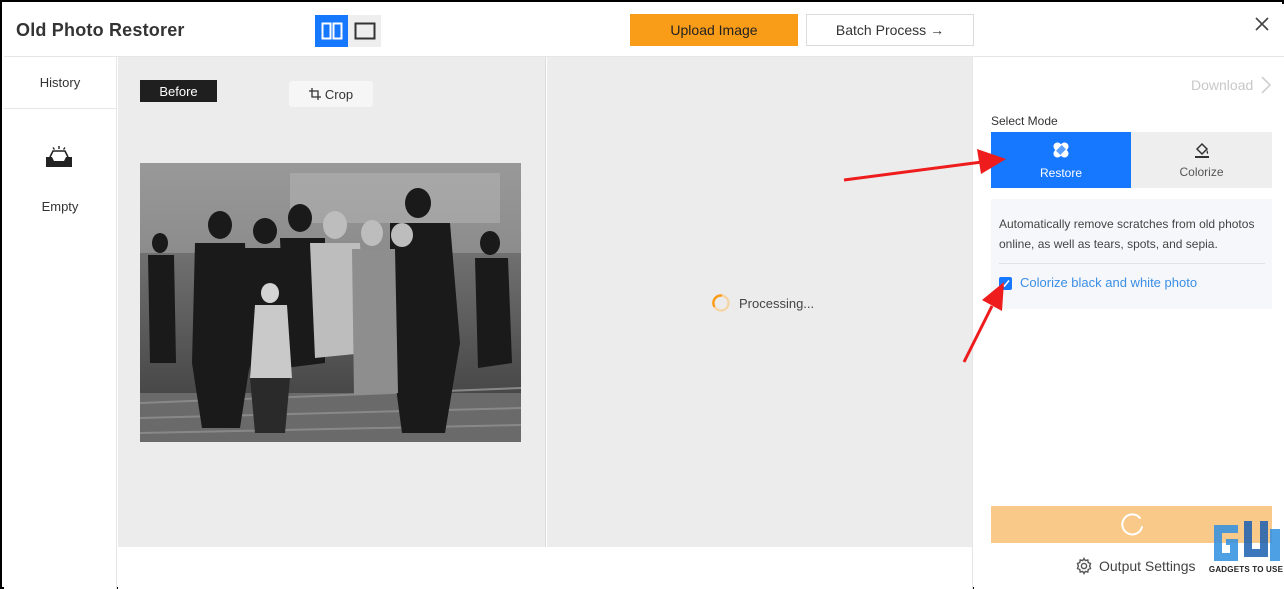  I want to click on mode-colorize-label: Colorize, so click(1201, 172).